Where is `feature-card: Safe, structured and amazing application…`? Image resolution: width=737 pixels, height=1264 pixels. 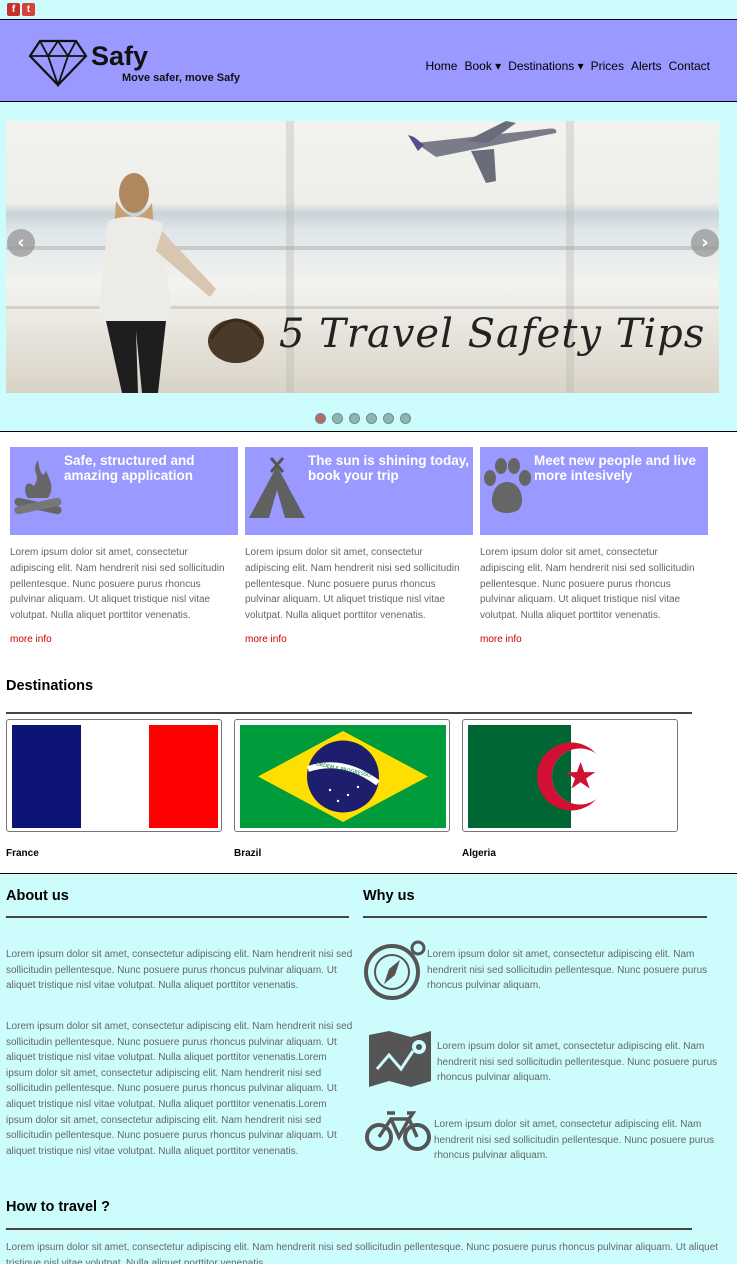 feature-card: Safe, structured and amazing application… is located at coordinates (124, 546).